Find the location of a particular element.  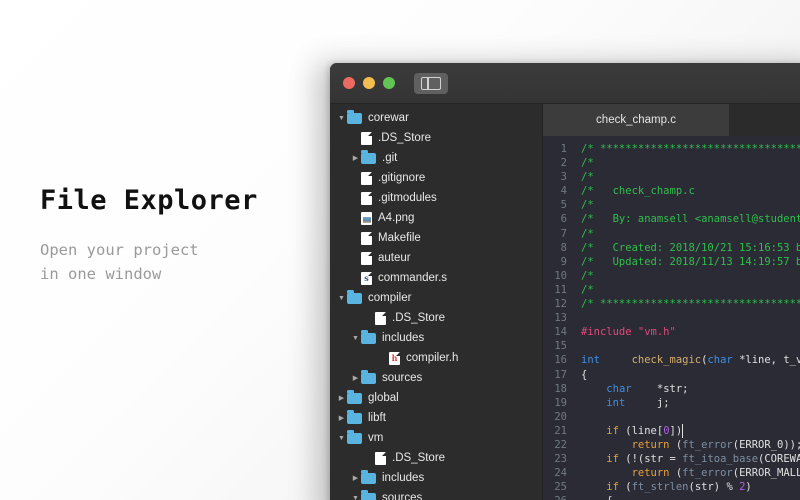

code-token: ) is located at coordinates (748, 487).